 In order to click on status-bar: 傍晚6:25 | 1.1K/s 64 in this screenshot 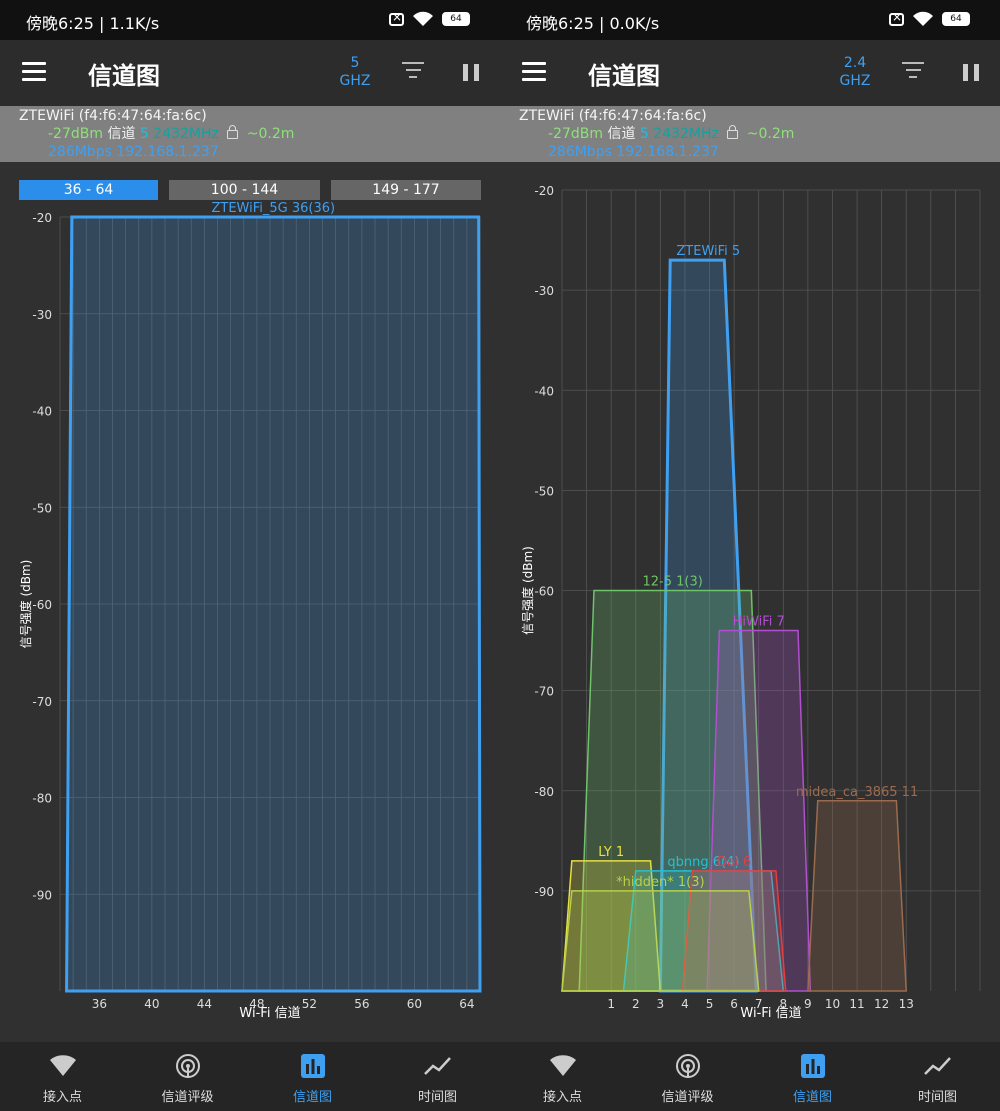, I will do `click(250, 20)`.